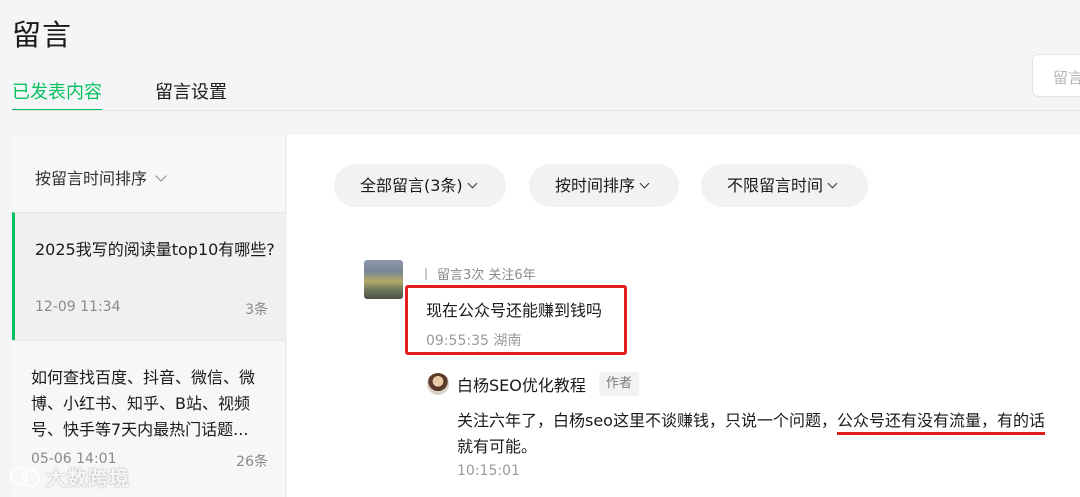 The image size is (1080, 497). Describe the element at coordinates (514, 310) in the screenshot. I see `comment-text: 现在公众号还能赚到钱吗` at that location.